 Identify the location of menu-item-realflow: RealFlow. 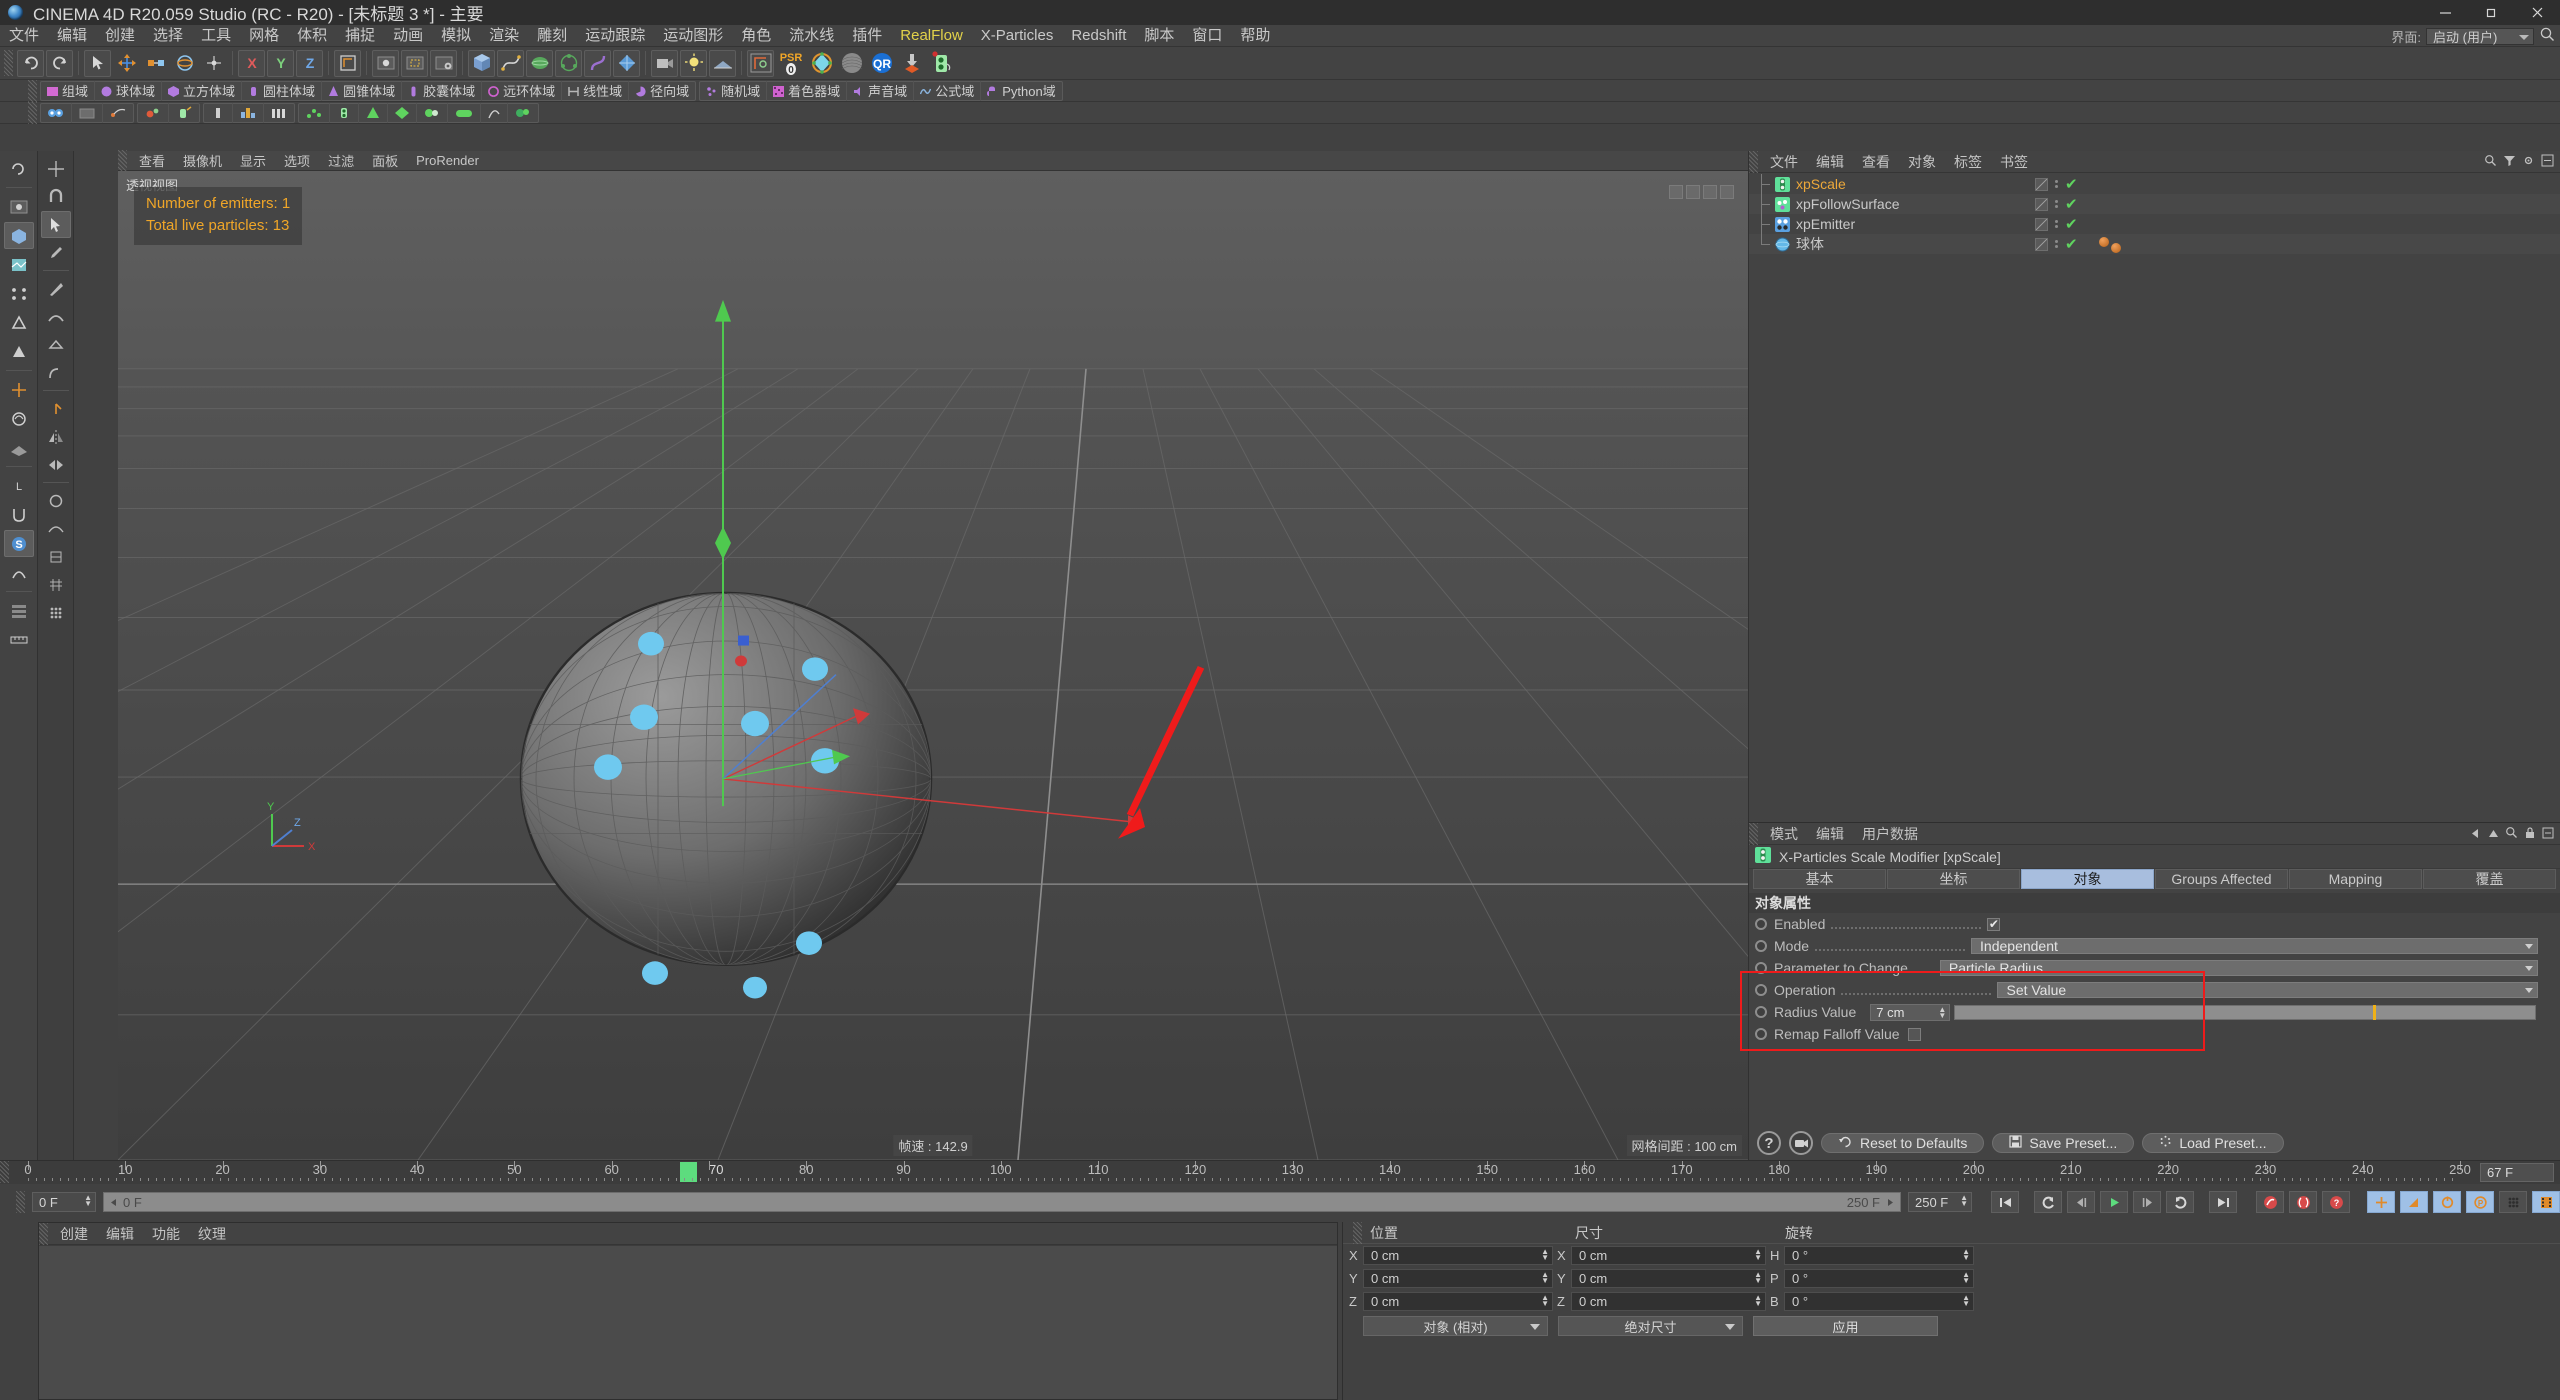
(931, 36).